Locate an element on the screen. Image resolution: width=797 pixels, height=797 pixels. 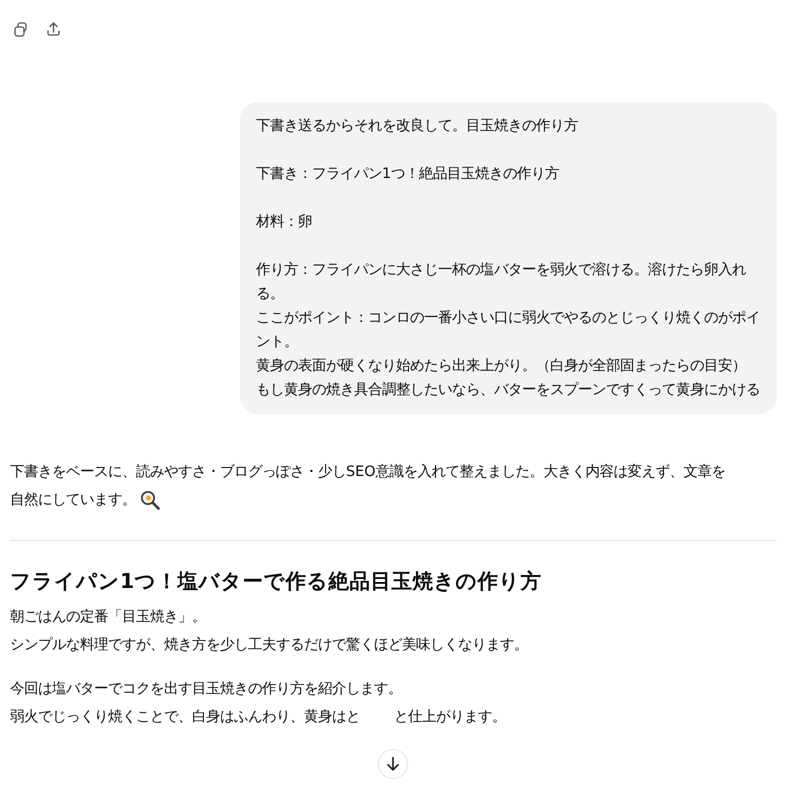
message-text: もし黄身の焼き具合調整したいなら、バターをスプーンですくって黄身にかける is located at coordinates (508, 390).